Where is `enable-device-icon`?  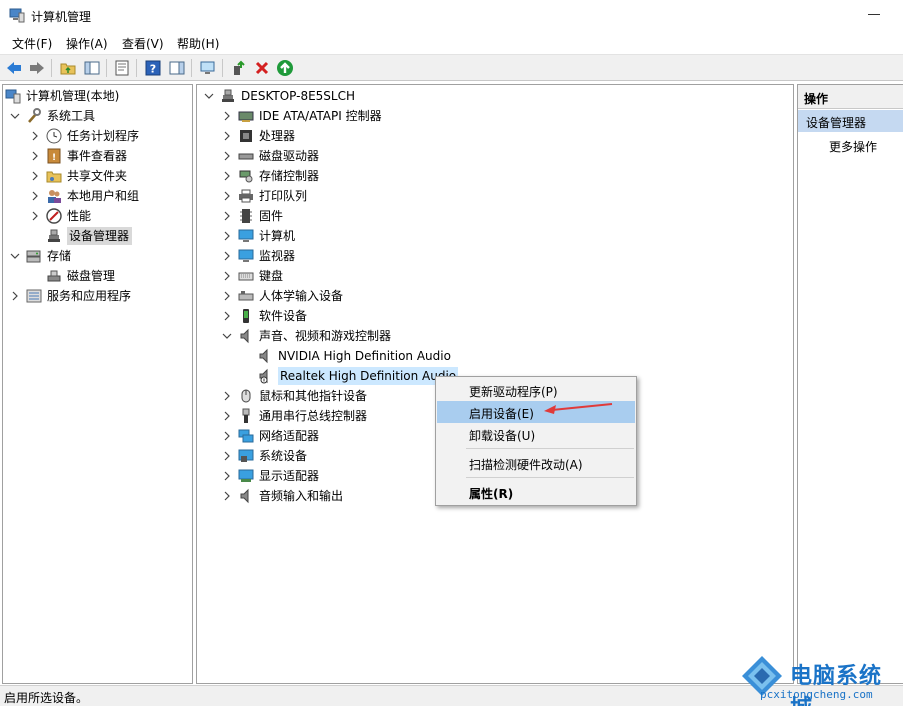 enable-device-icon is located at coordinates (285, 68).